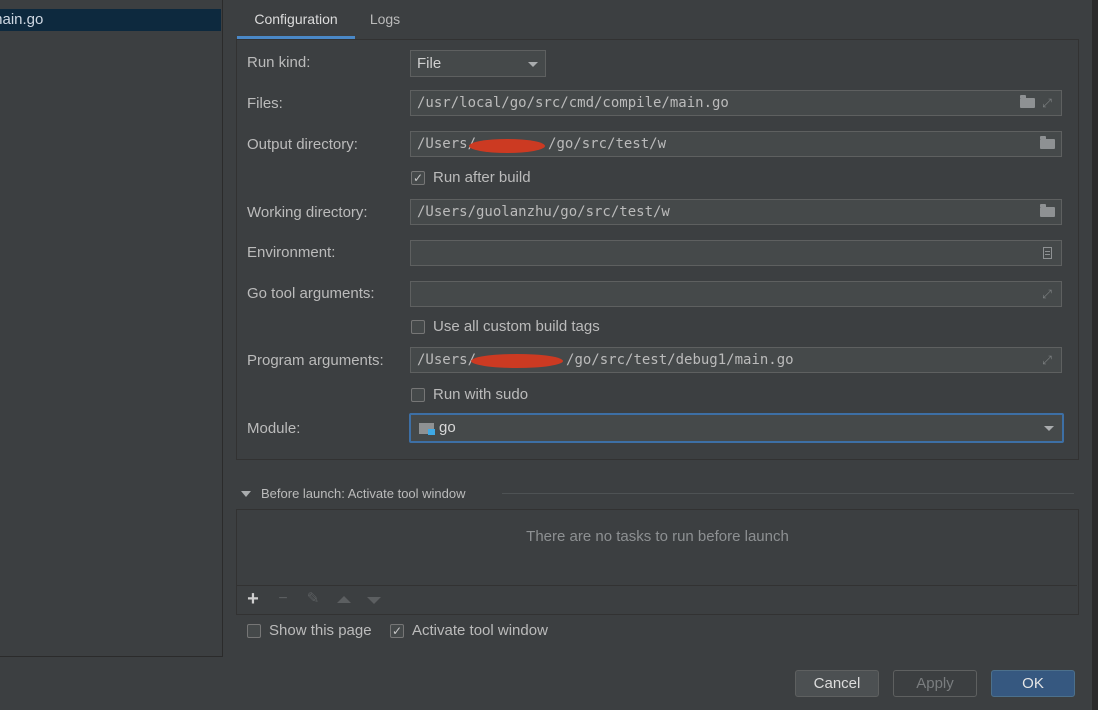  Describe the element at coordinates (543, 212) in the screenshot. I see `working-directory-value: /Users/guolanzhu/go/src/test/w` at that location.